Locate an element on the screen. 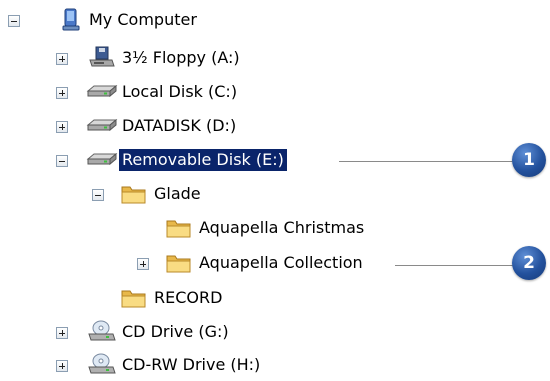 This screenshot has height=381, width=550. tree-item-datadisk-d: DATADISK (D:) is located at coordinates (150, 126).